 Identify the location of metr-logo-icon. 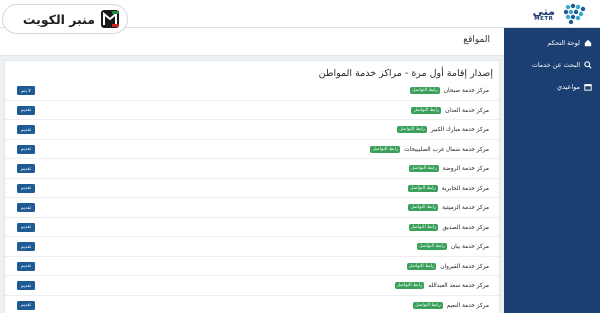
(574, 14).